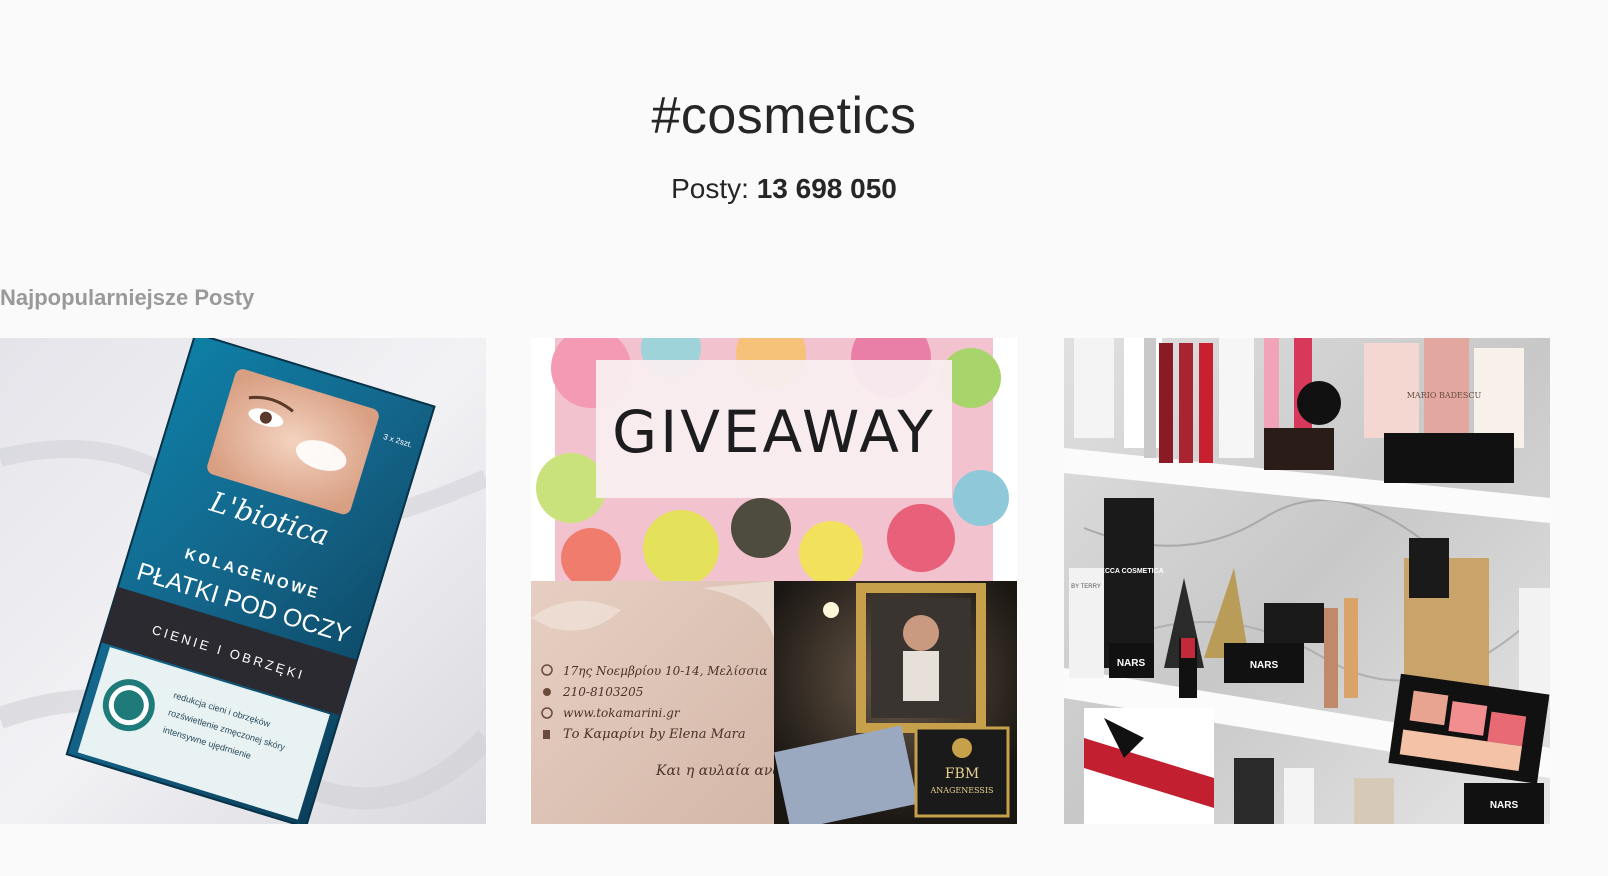 The height and width of the screenshot is (876, 1608). Describe the element at coordinates (1444, 395) in the screenshot. I see `svg-text: MARIO BADESCU` at that location.